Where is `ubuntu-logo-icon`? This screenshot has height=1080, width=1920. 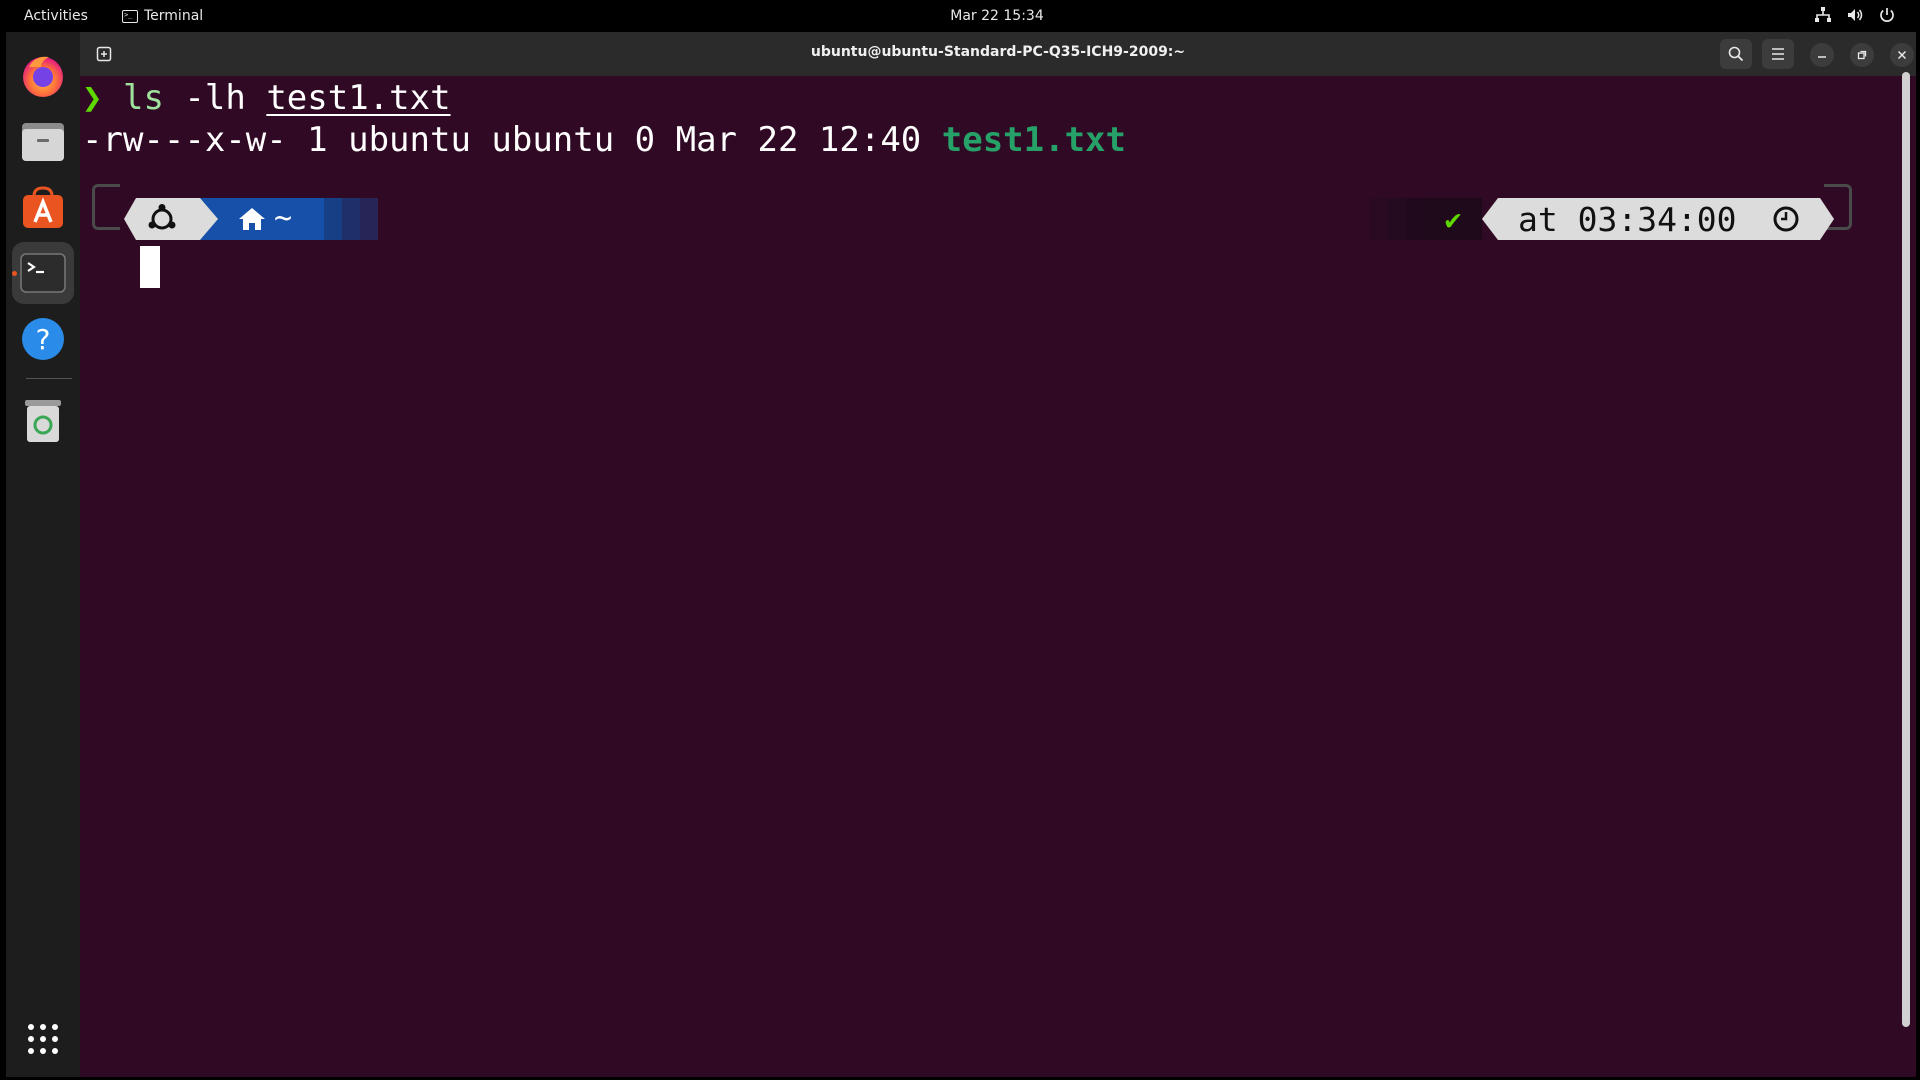
ubuntu-logo-icon is located at coordinates (162, 217).